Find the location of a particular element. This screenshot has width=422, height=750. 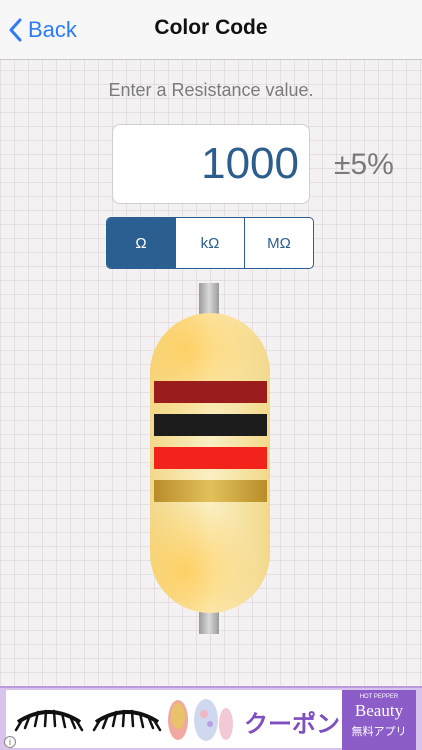

tolerance-label: ±5% is located at coordinates (364, 164).